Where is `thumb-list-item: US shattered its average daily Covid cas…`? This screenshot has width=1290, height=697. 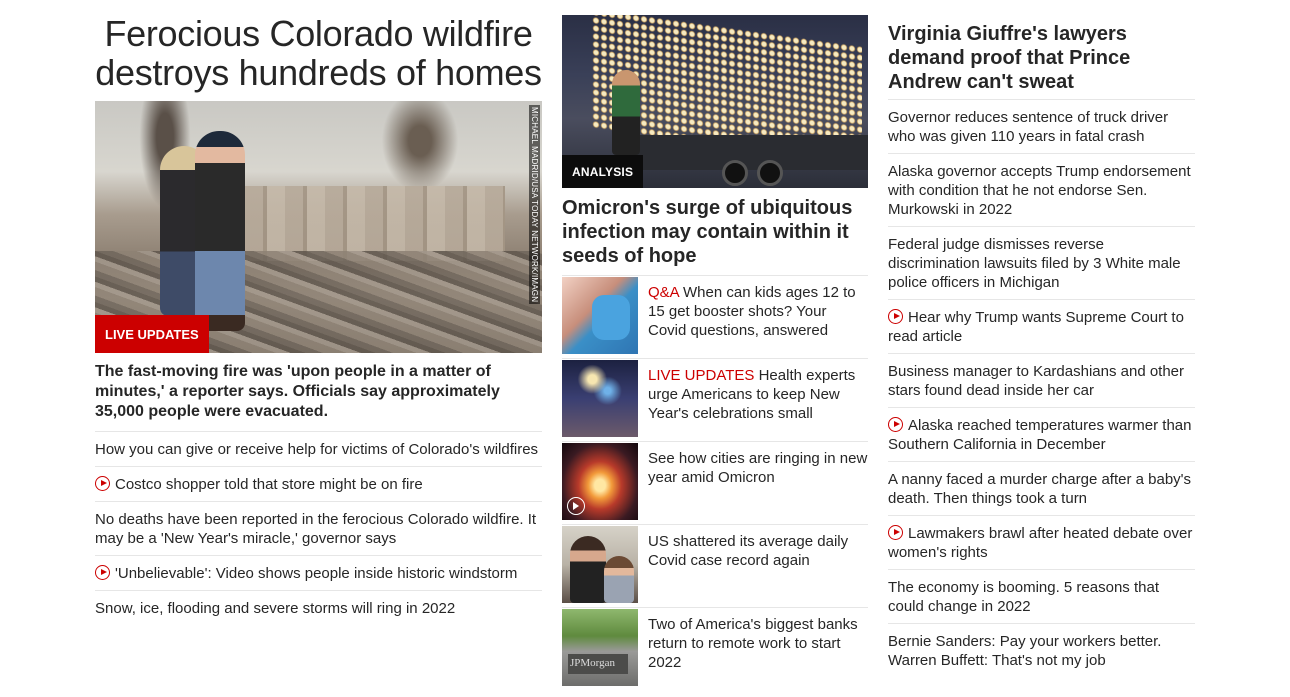
thumb-list-item: US shattered its average daily Covid cas… is located at coordinates (715, 566).